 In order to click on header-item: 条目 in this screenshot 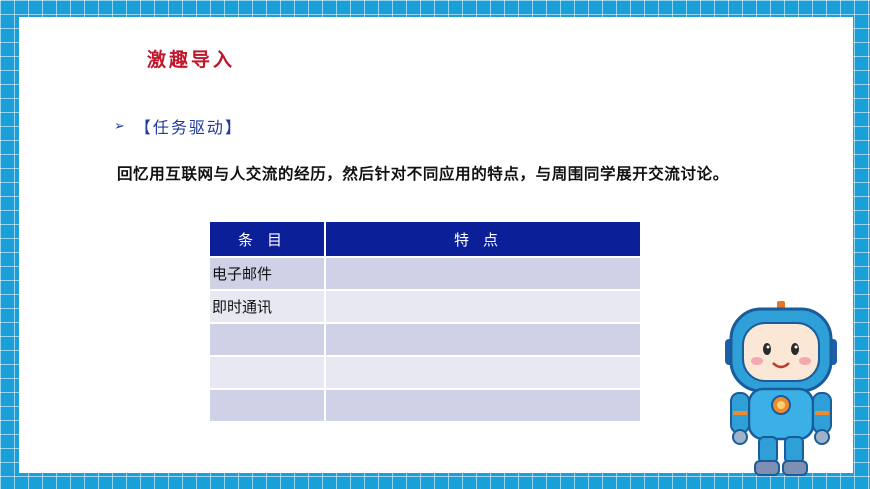, I will do `click(268, 239)`.